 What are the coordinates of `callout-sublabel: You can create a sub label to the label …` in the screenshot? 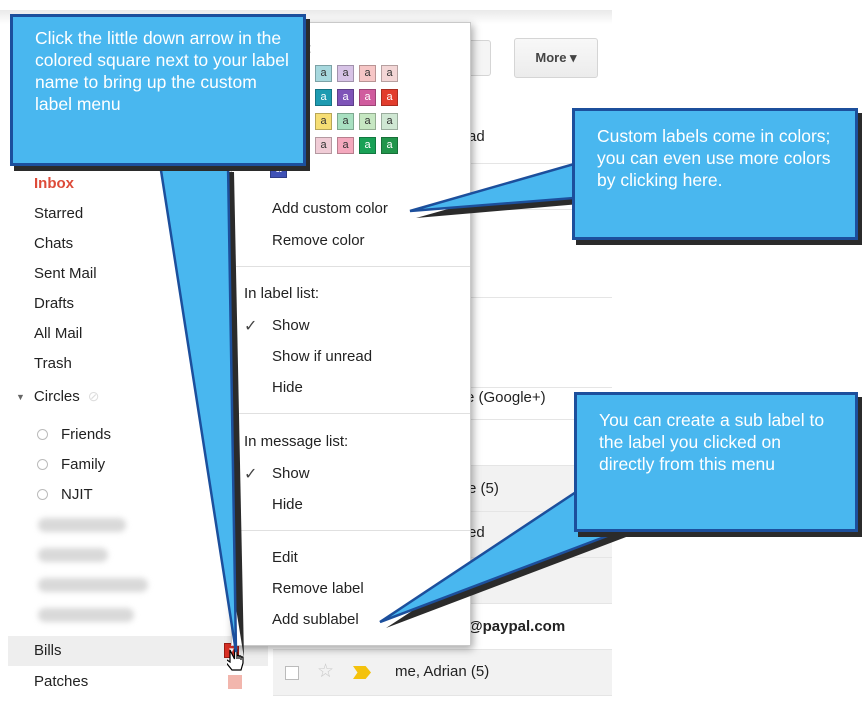 It's located at (716, 462).